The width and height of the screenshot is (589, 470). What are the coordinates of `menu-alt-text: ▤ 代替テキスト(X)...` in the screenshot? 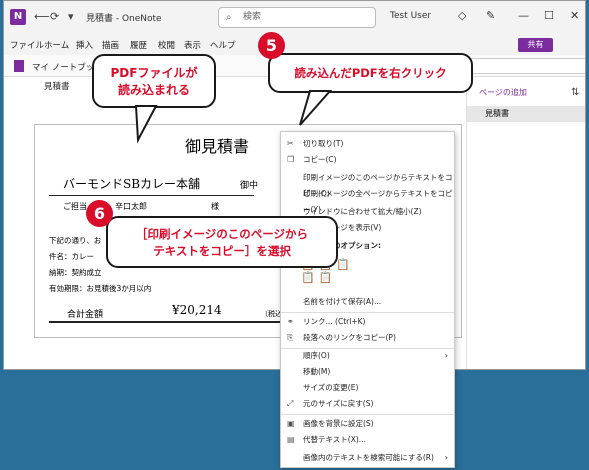 It's located at (367, 440).